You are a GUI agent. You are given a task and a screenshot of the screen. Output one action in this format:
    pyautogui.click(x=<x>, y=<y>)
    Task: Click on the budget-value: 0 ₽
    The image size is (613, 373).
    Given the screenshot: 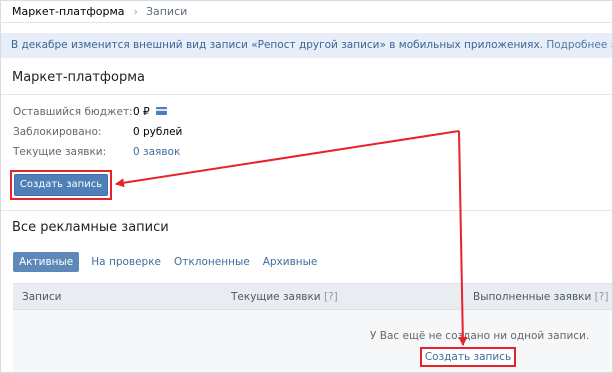 What is the action you would take?
    pyautogui.click(x=150, y=112)
    